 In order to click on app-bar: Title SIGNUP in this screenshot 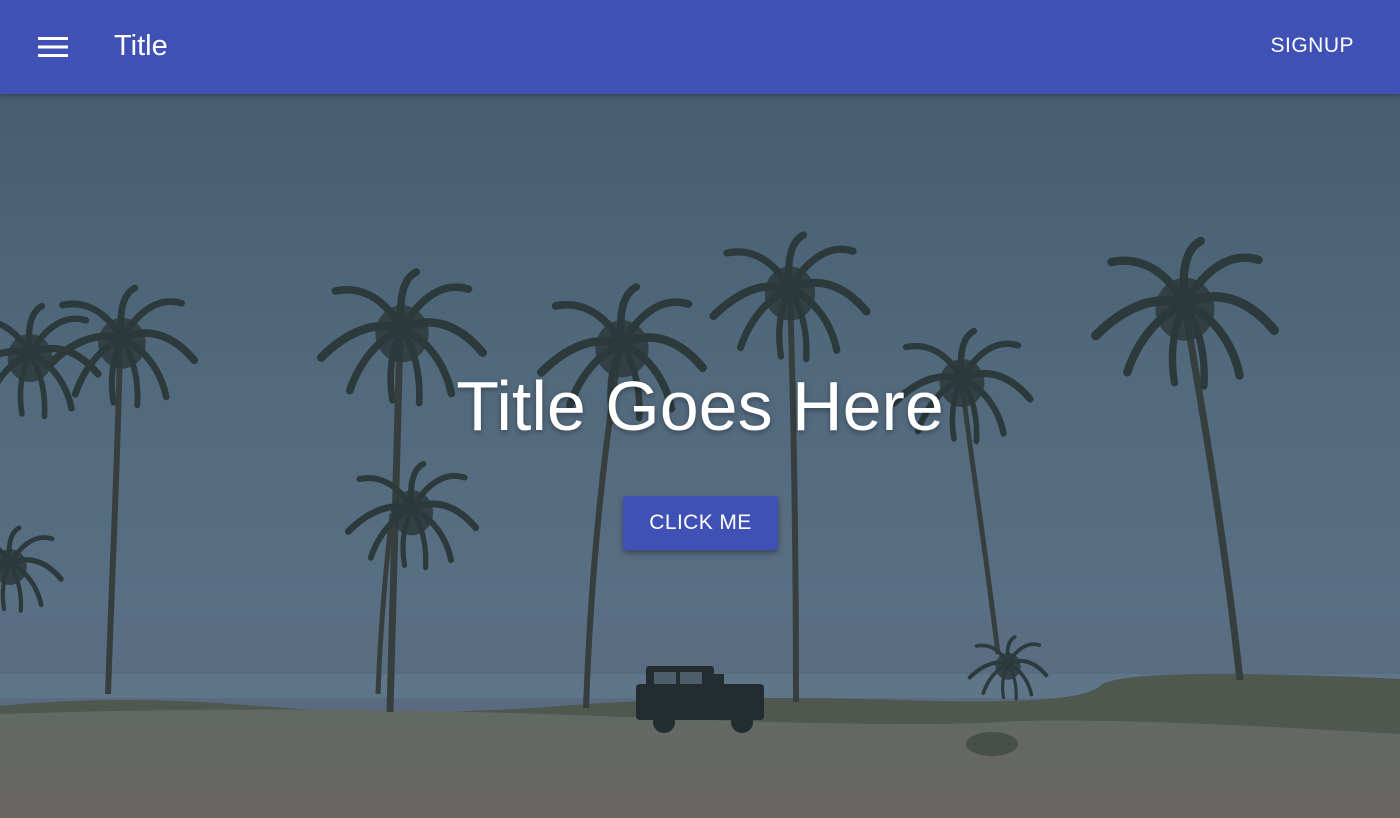, I will do `click(700, 47)`.